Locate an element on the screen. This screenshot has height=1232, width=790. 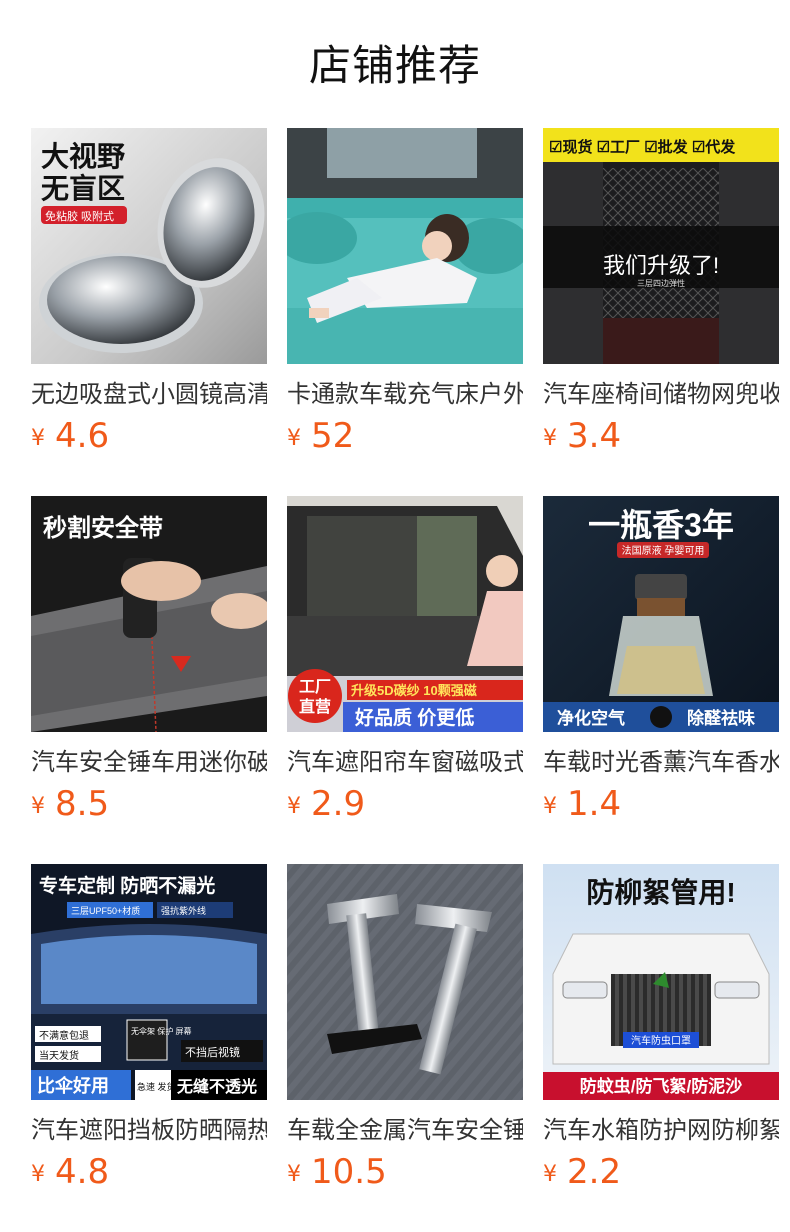
price-value: 1.4 is located at coordinates (594, 804).